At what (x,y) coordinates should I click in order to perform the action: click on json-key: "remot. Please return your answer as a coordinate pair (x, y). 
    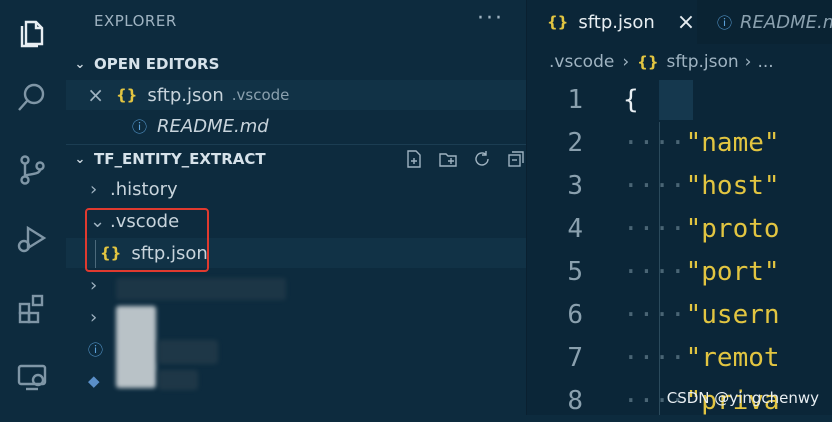
    Looking at the image, I should click on (732, 357).